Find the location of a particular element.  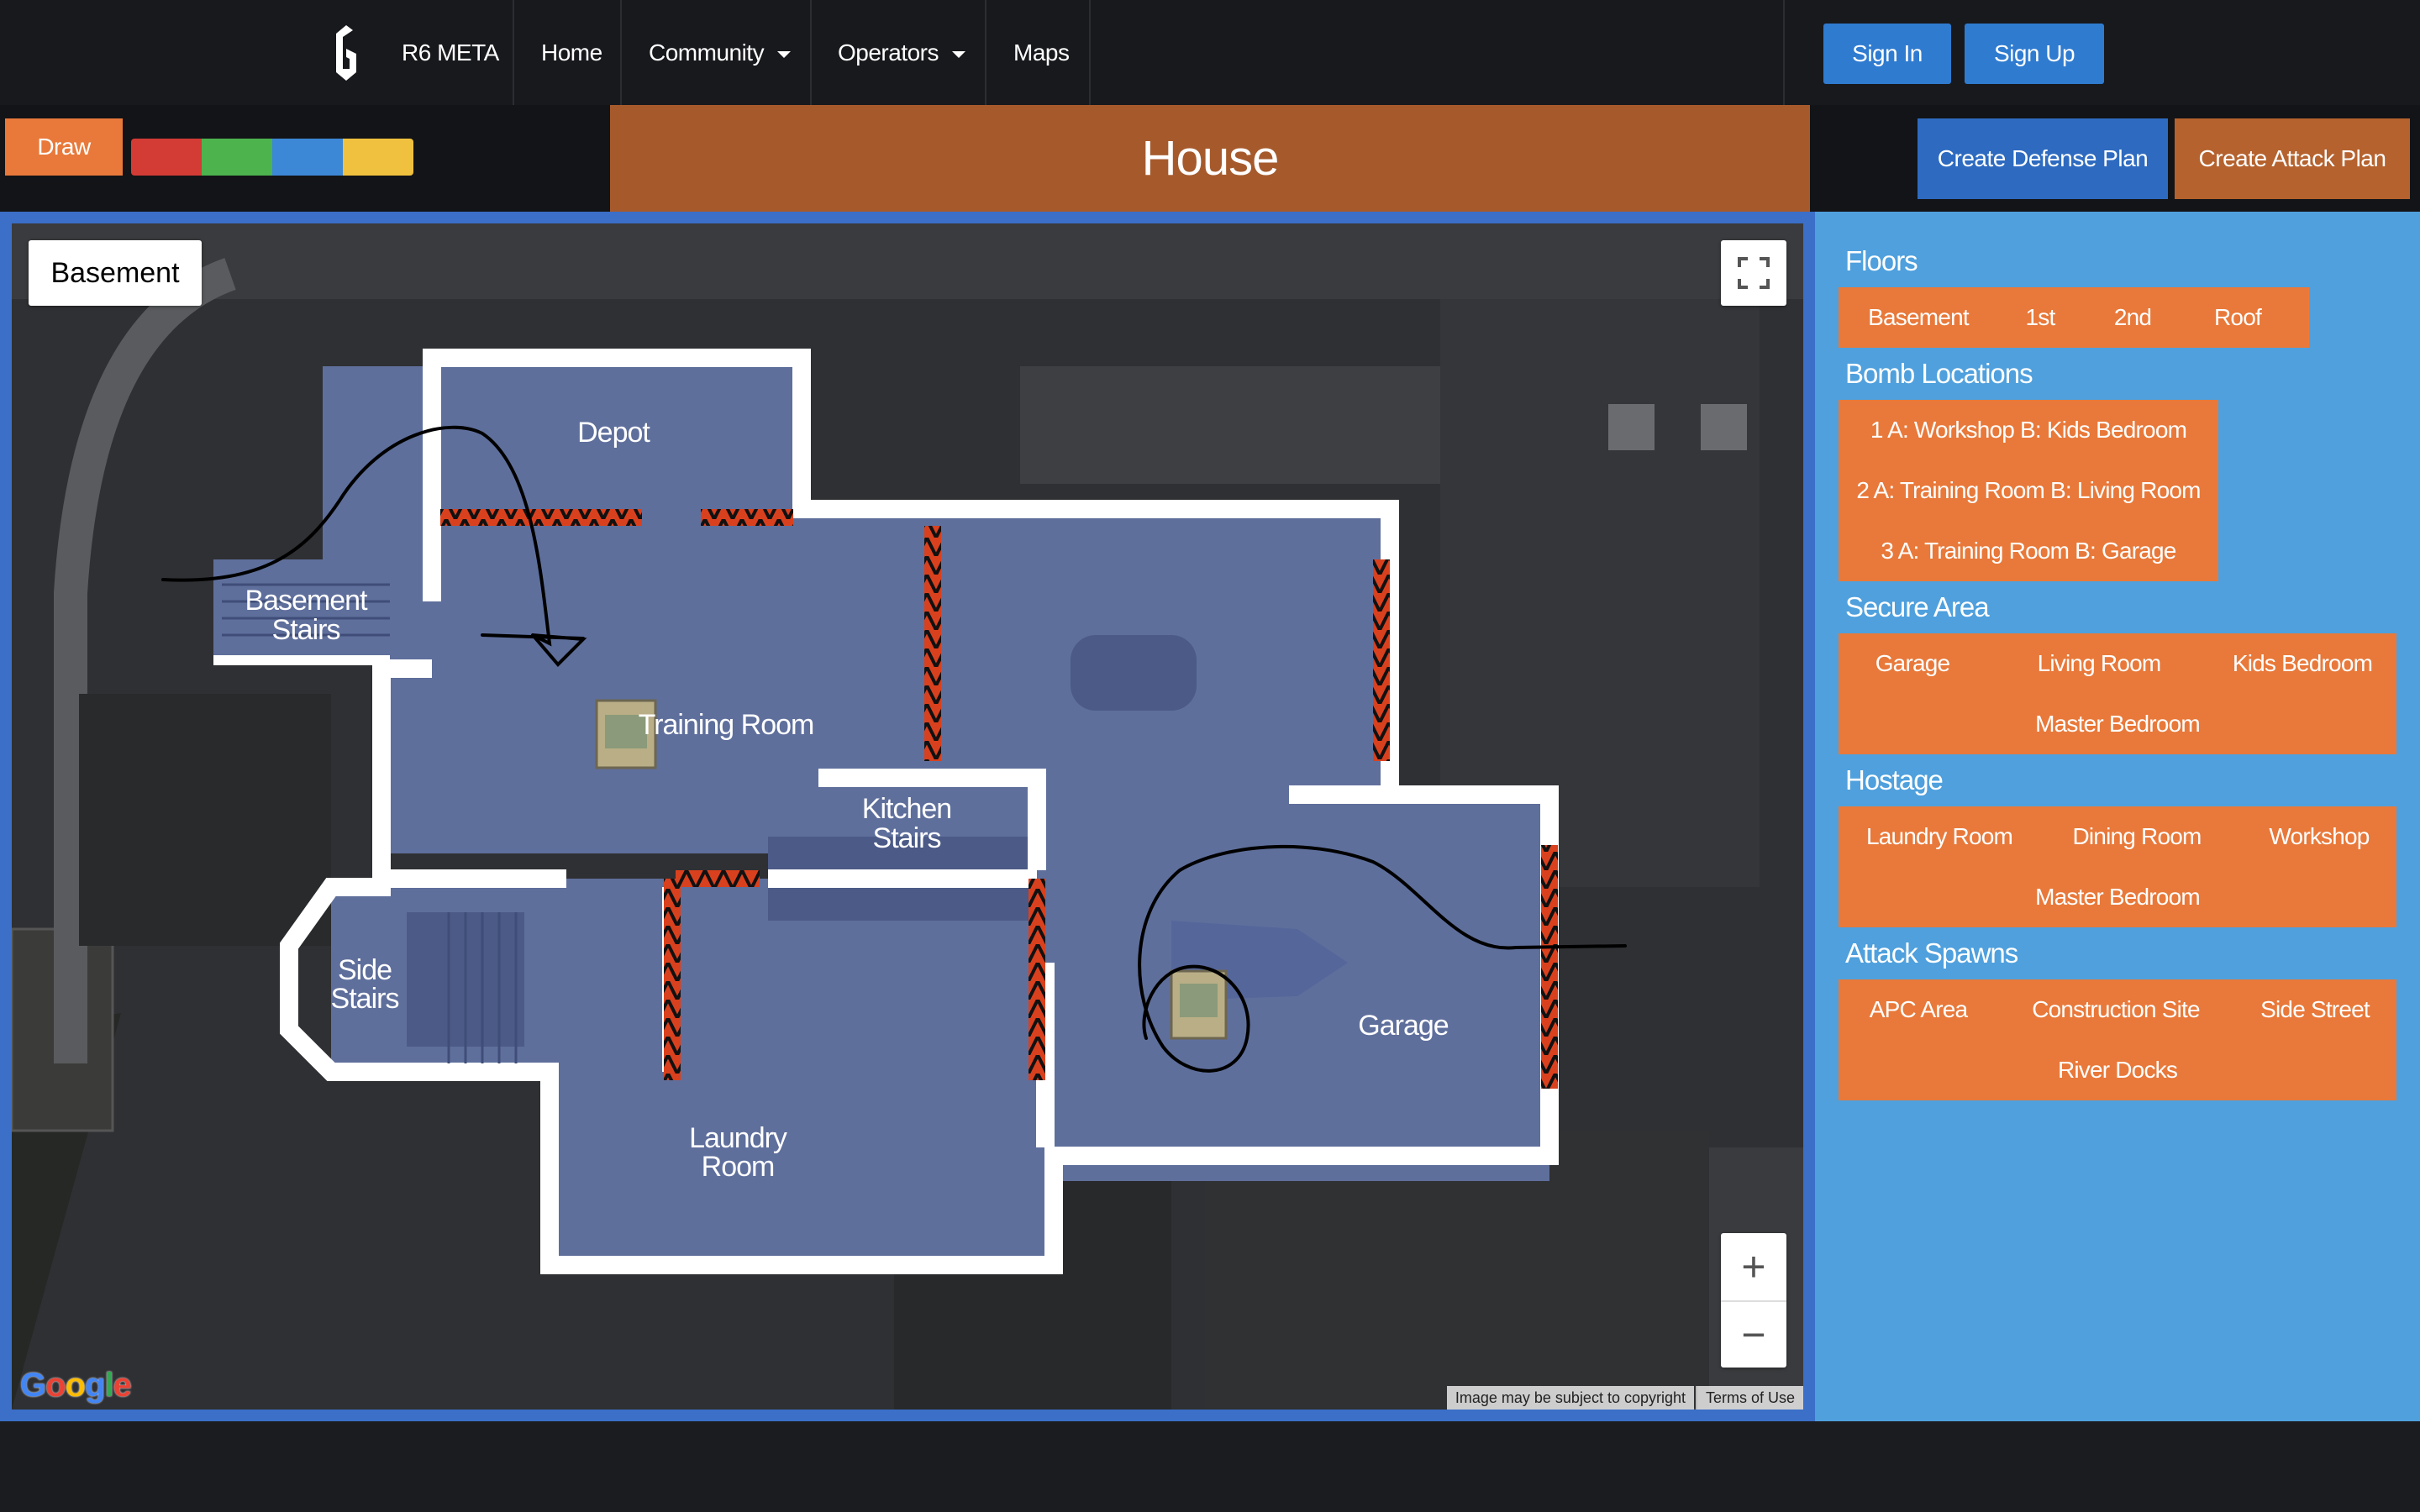

spawn-option-river-docks: River Docks is located at coordinates (2117, 1070).